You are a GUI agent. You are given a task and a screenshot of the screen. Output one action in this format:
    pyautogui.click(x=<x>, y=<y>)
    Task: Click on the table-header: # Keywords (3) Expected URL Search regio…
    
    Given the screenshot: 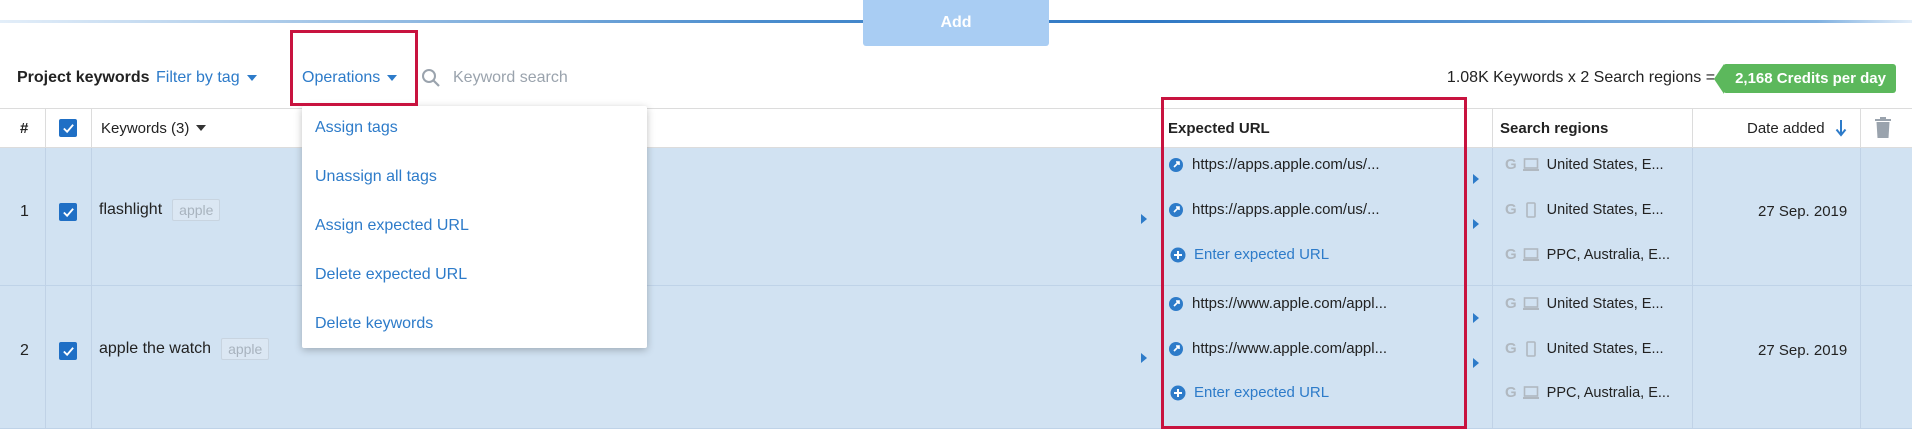 What is the action you would take?
    pyautogui.click(x=956, y=128)
    